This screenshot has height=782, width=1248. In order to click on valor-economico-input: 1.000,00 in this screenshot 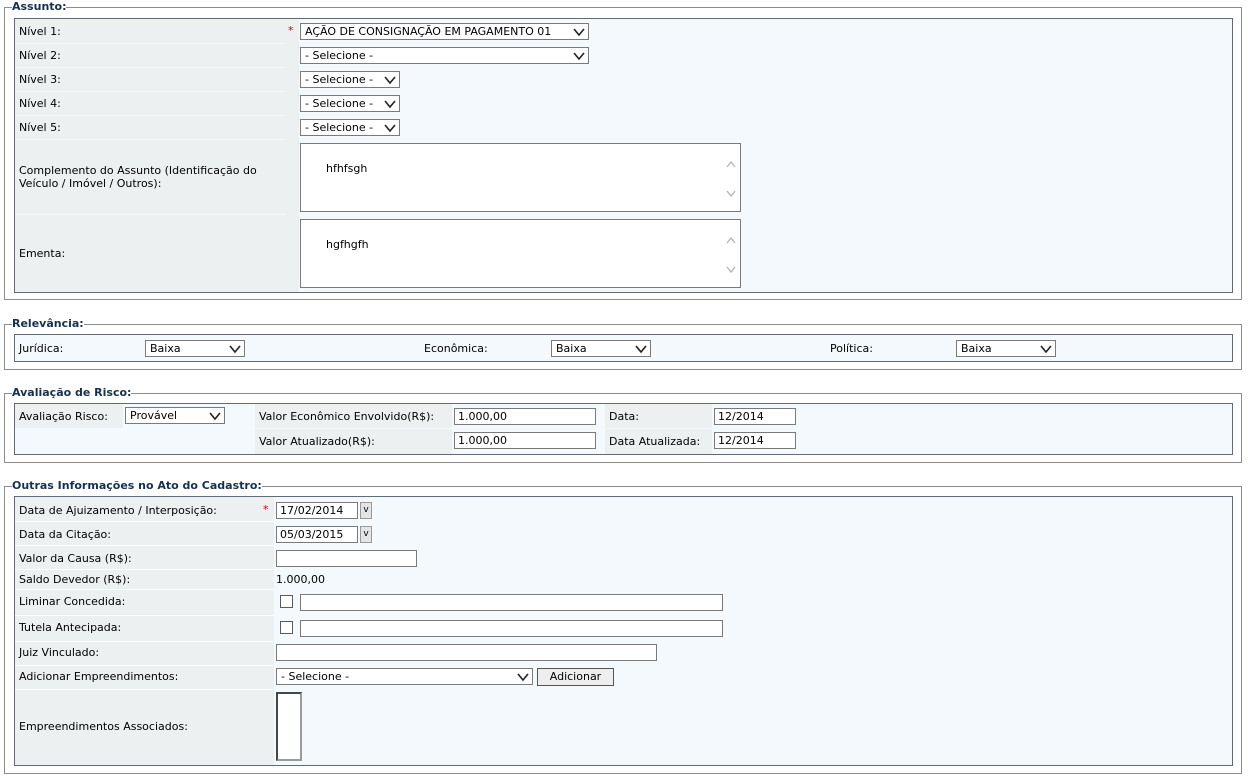, I will do `click(525, 416)`.